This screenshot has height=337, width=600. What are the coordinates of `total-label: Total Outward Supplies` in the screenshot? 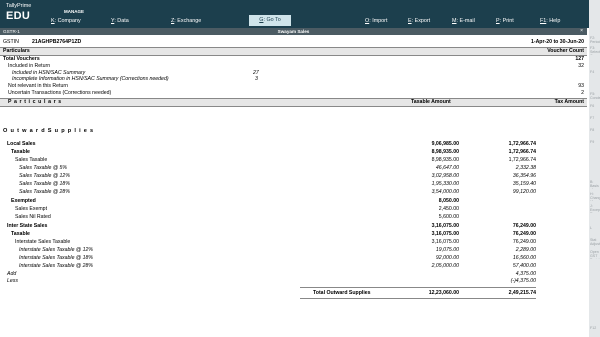 It's located at (342, 293).